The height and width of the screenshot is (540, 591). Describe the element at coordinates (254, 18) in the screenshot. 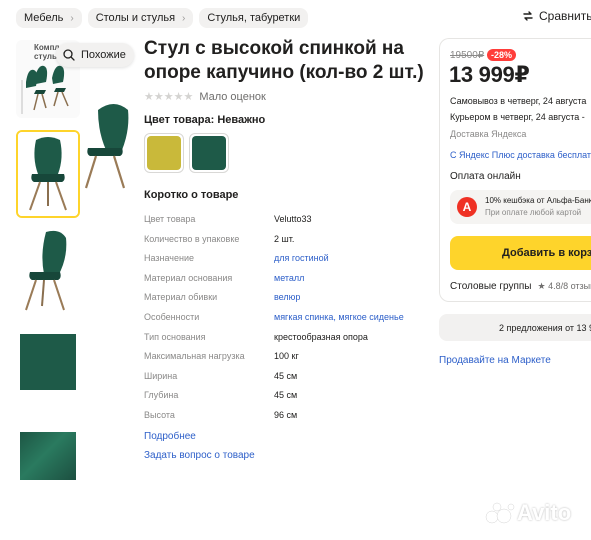

I see `breadcrumb-item-chairs: Стулья, табуретки` at that location.